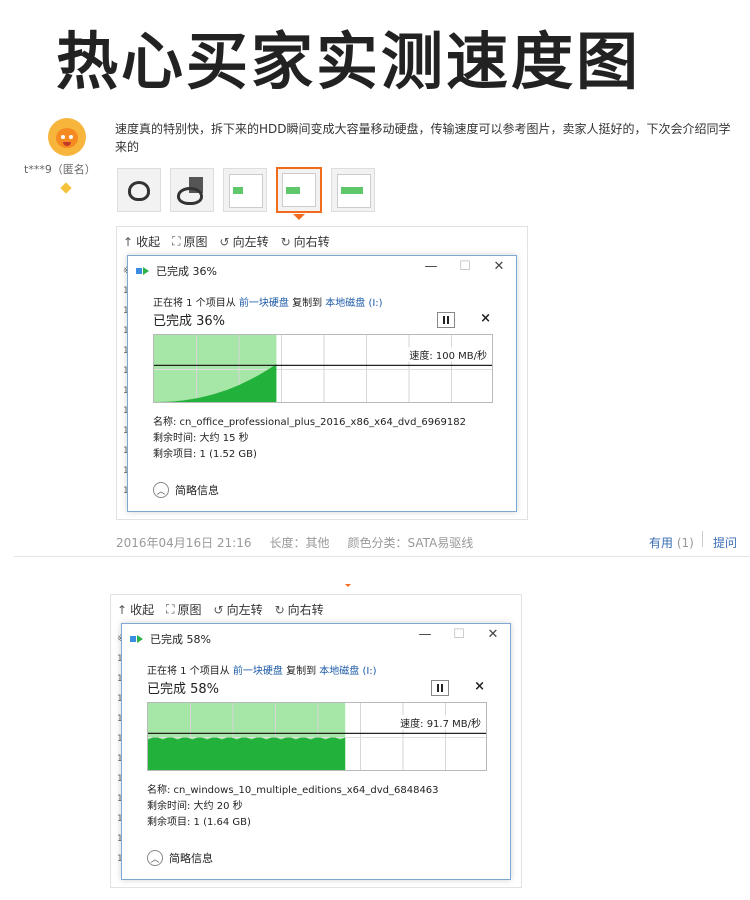  I want to click on collapse-label: 收起, so click(142, 610).